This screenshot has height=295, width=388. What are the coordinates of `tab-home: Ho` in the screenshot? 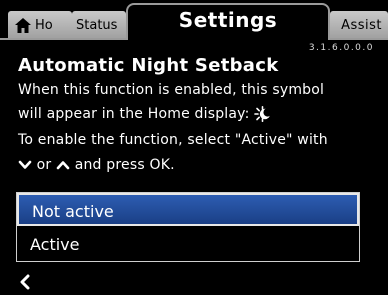 It's located at (40, 25).